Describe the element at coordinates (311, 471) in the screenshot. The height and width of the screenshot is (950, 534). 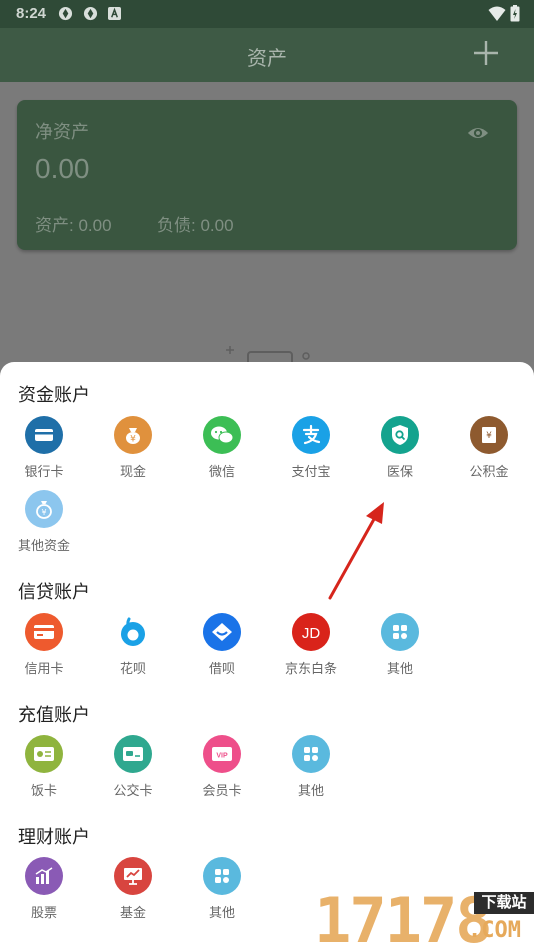
I see `account-option-label: 支付宝` at that location.